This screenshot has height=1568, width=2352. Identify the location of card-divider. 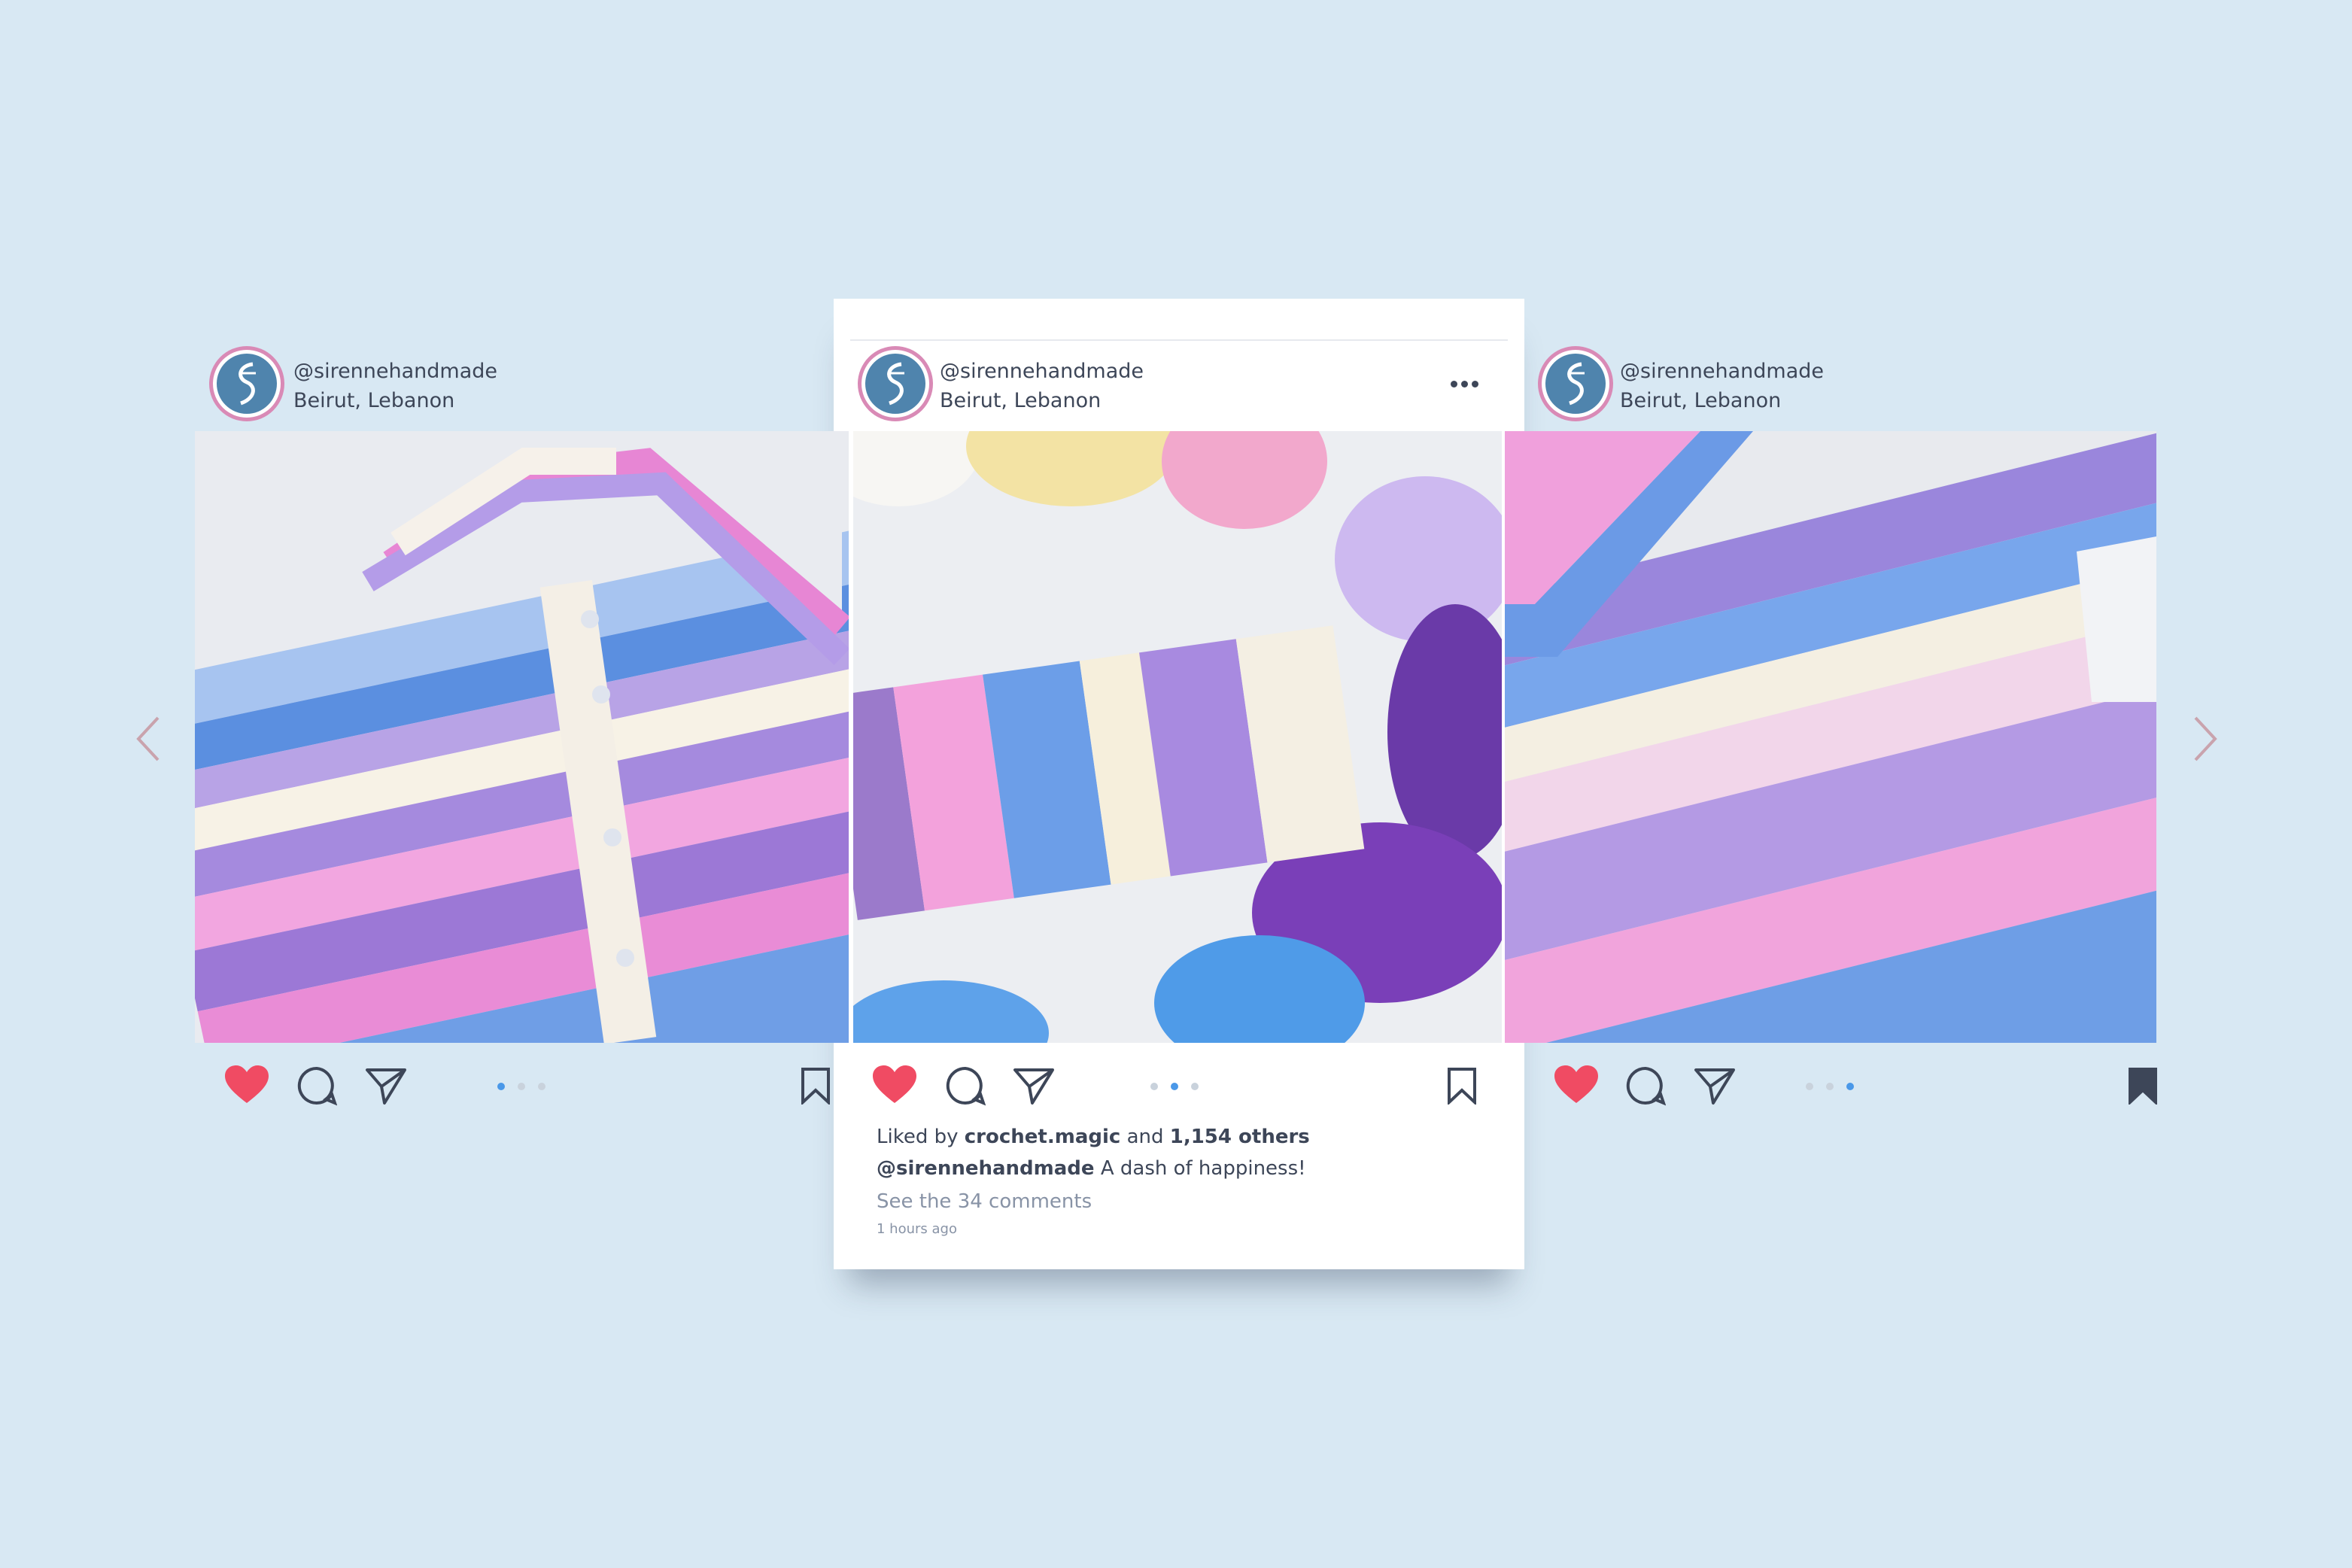
(1179, 340).